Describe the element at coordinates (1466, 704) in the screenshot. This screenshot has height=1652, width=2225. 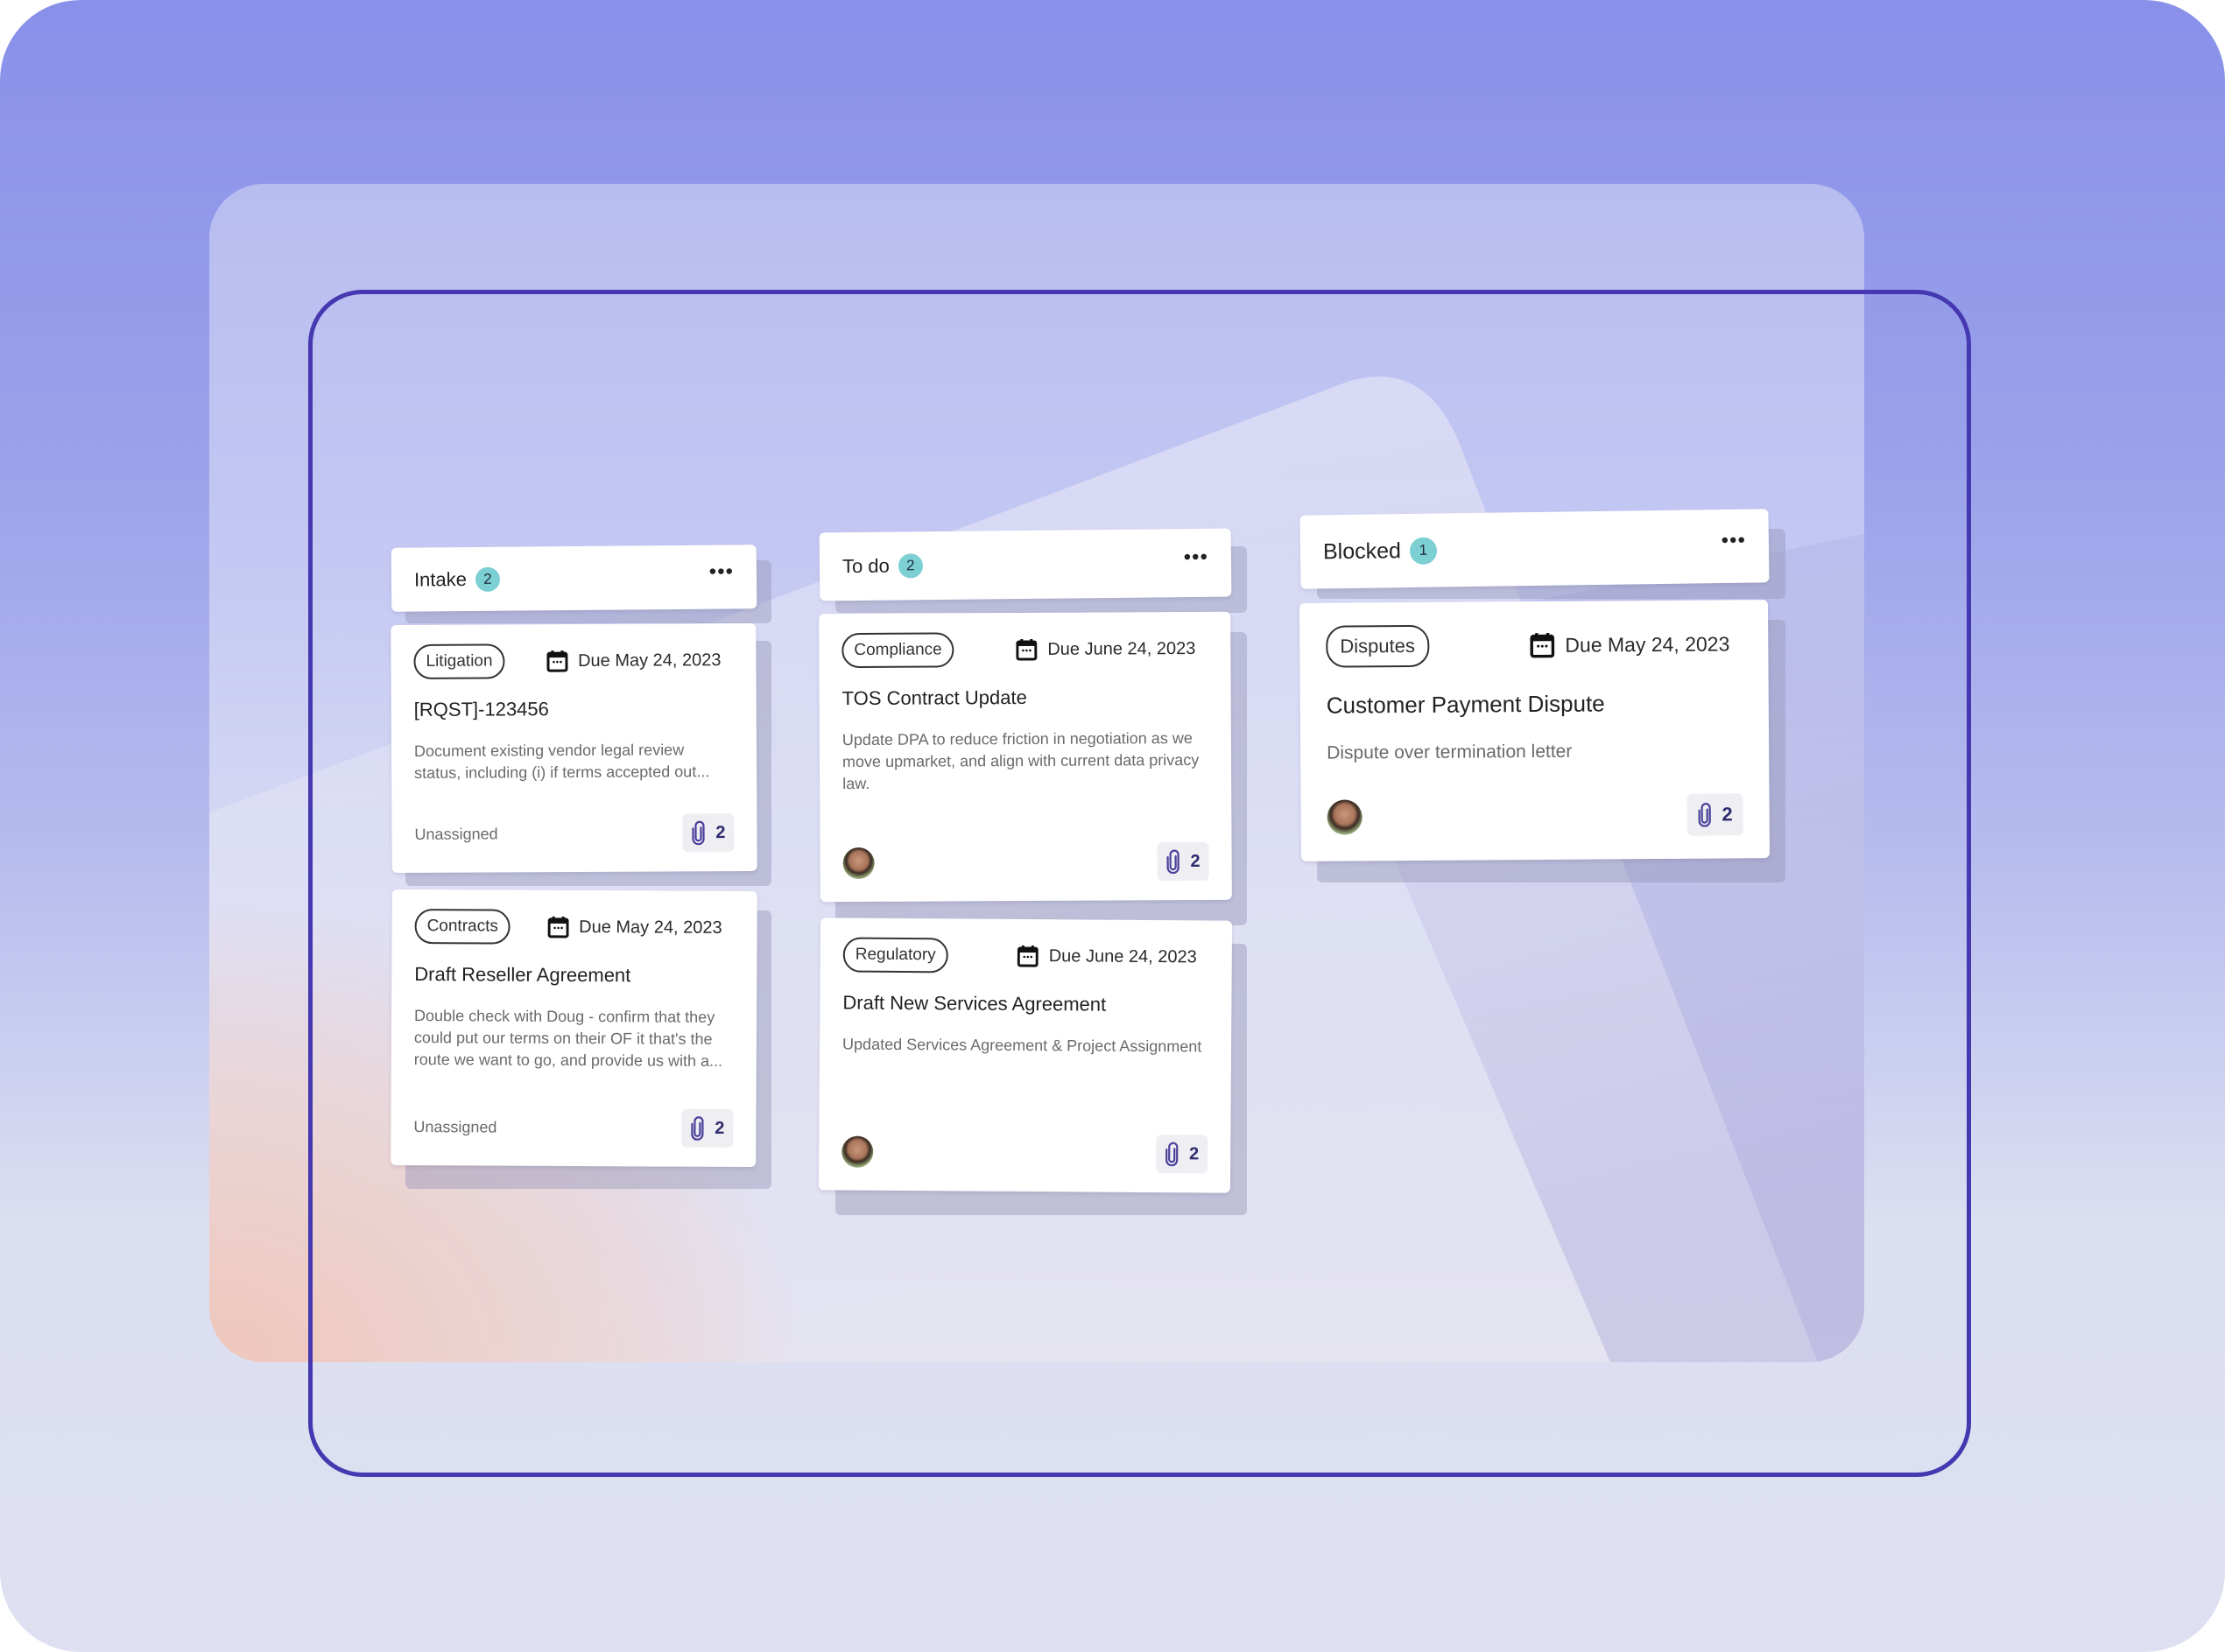
I see `card-title: Customer Payment Dispute` at that location.